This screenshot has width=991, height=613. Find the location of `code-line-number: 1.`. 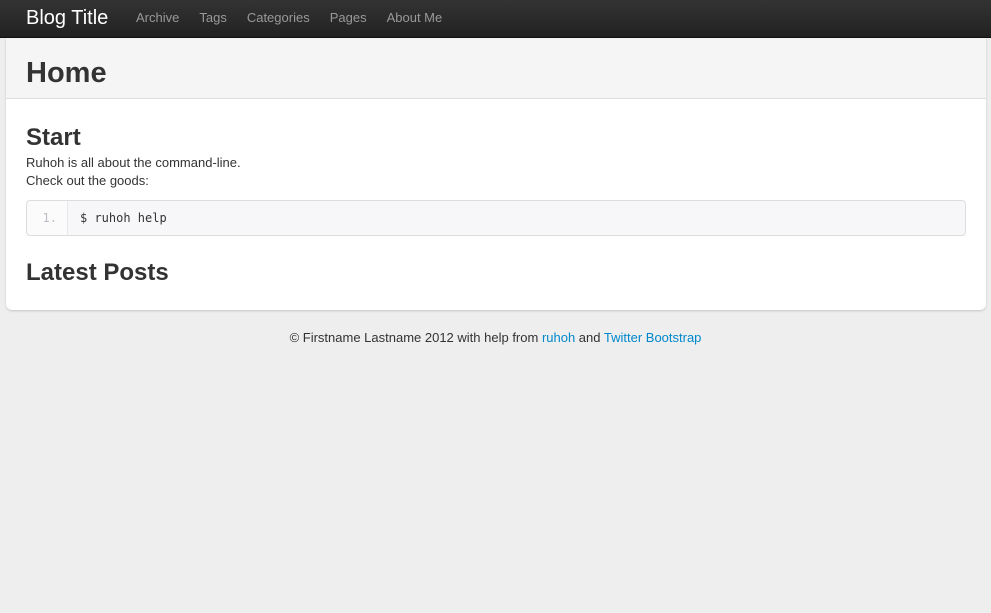

code-line-number: 1. is located at coordinates (47, 218).